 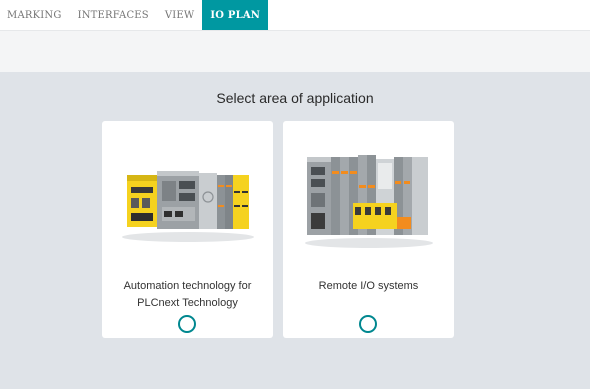 I want to click on tab-io-plan: IO PLAN, so click(x=235, y=15).